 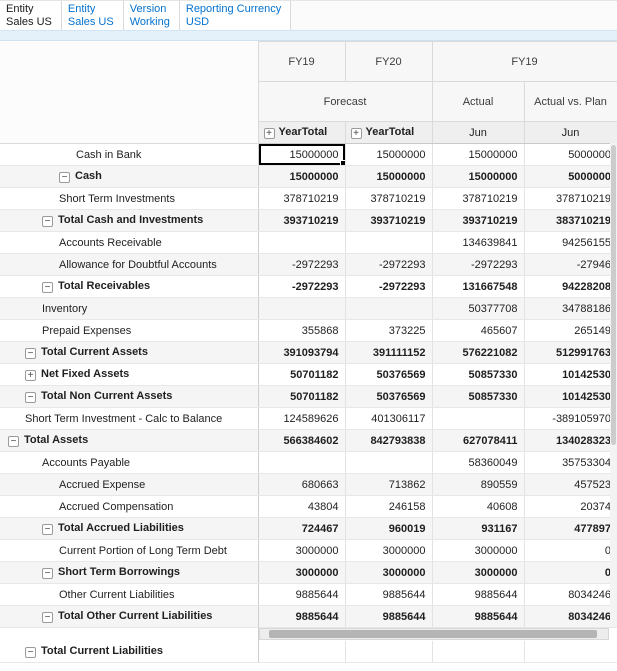 What do you see at coordinates (389, 352) in the screenshot?
I see `data-cell: 391111152` at bounding box center [389, 352].